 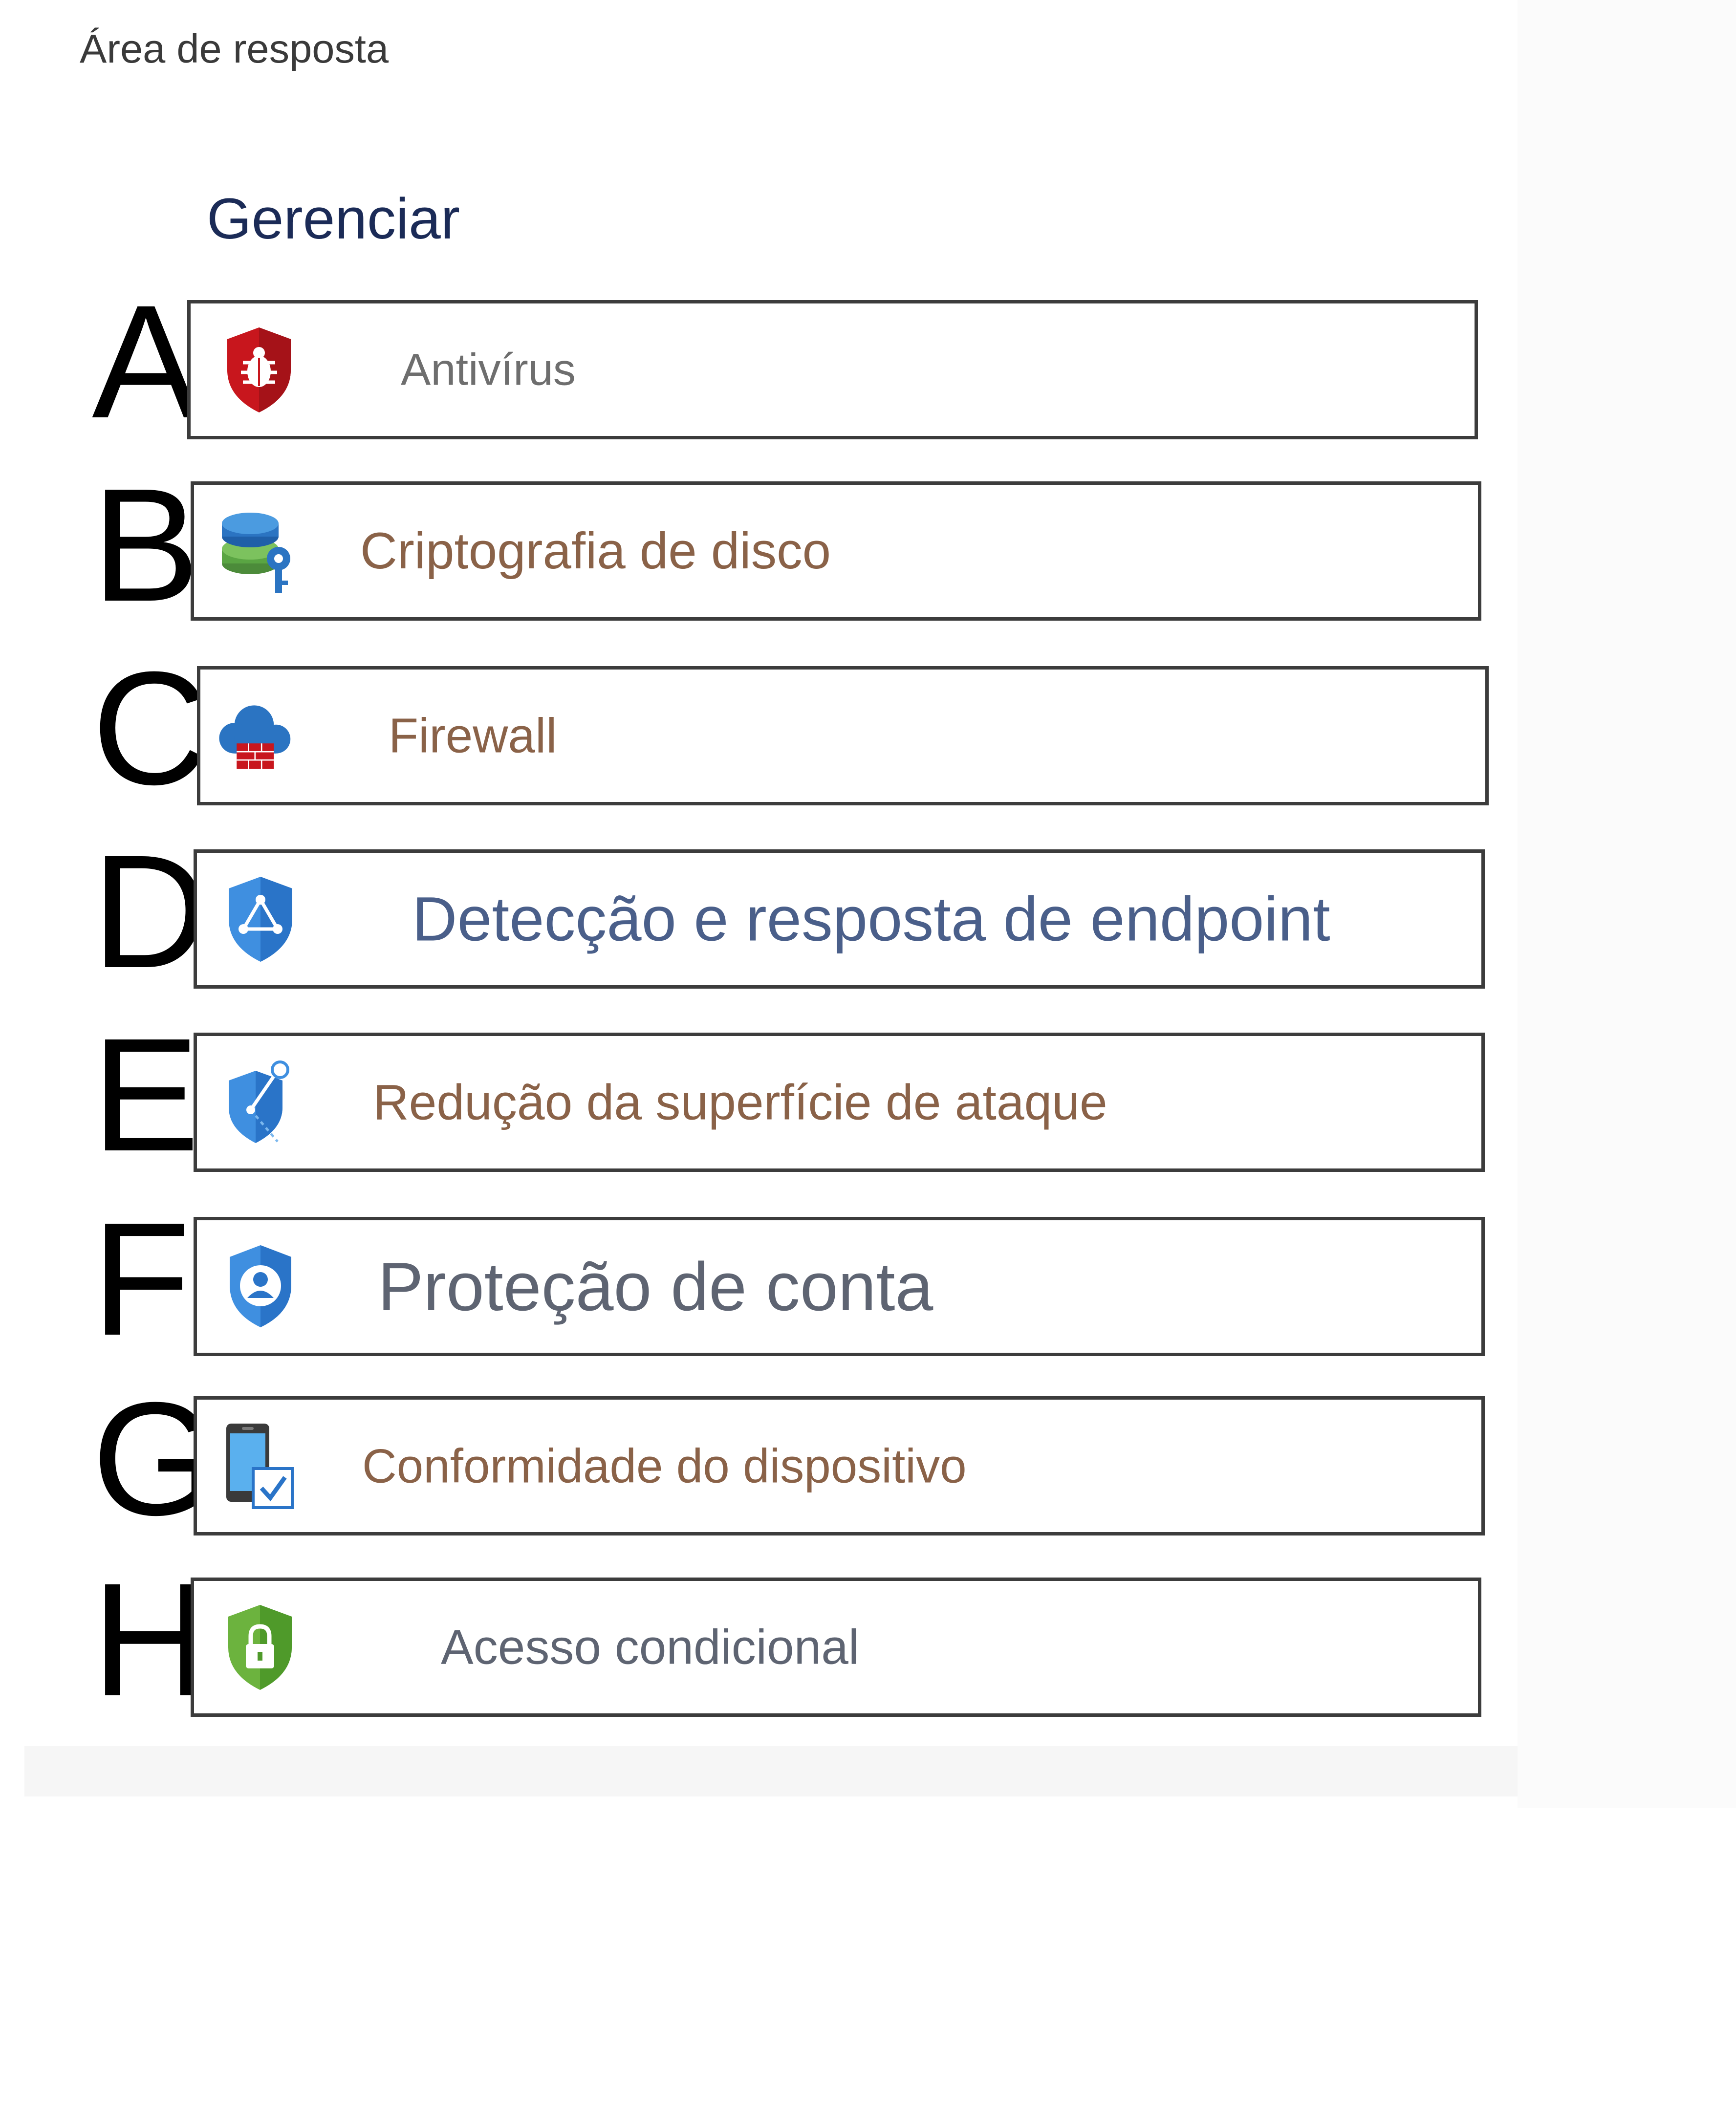 I want to click on option-label-firewall: Firewall, so click(x=473, y=735).